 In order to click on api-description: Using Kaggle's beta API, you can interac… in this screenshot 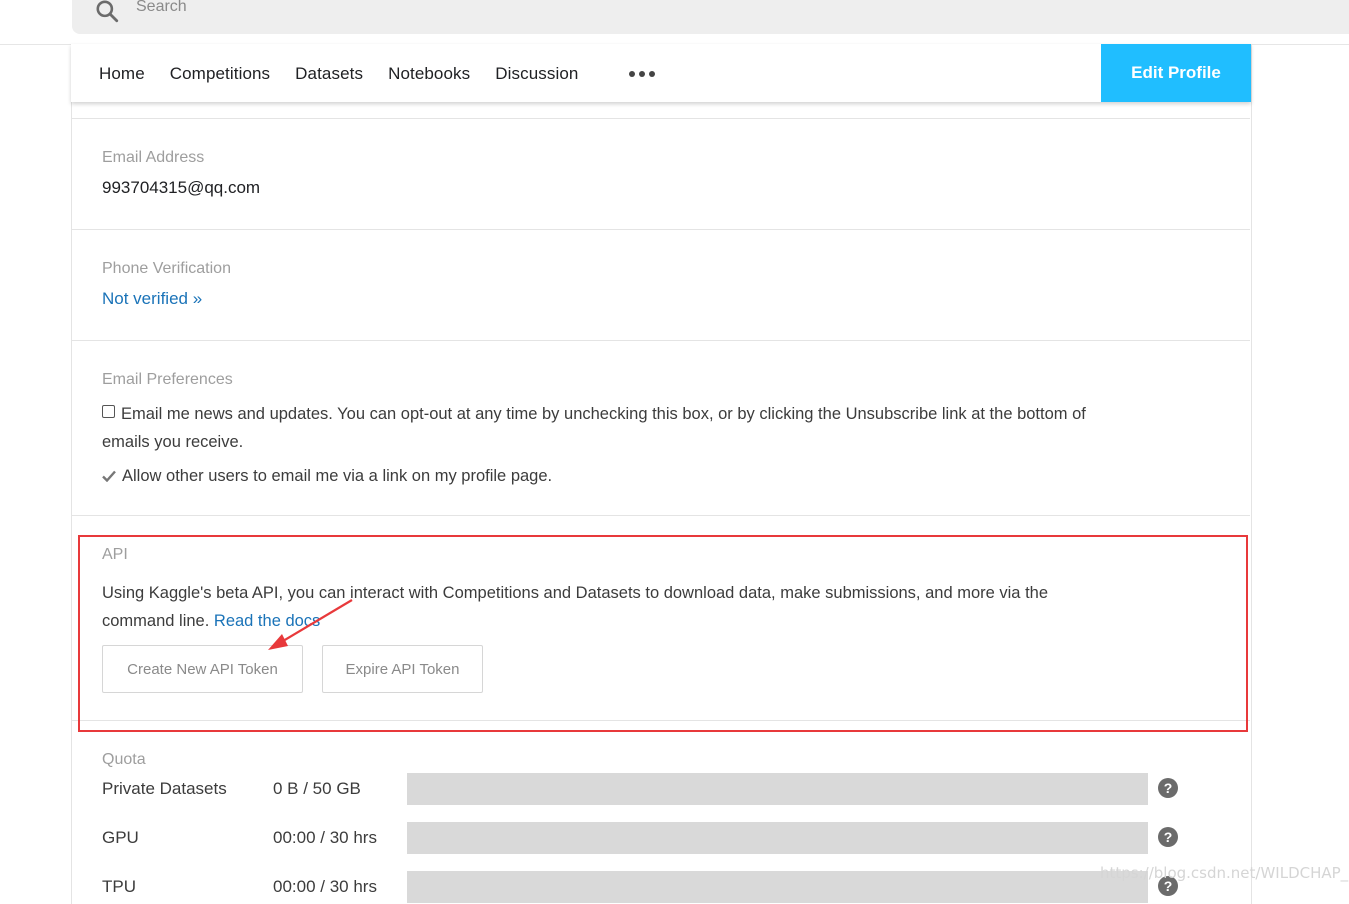, I will do `click(575, 607)`.